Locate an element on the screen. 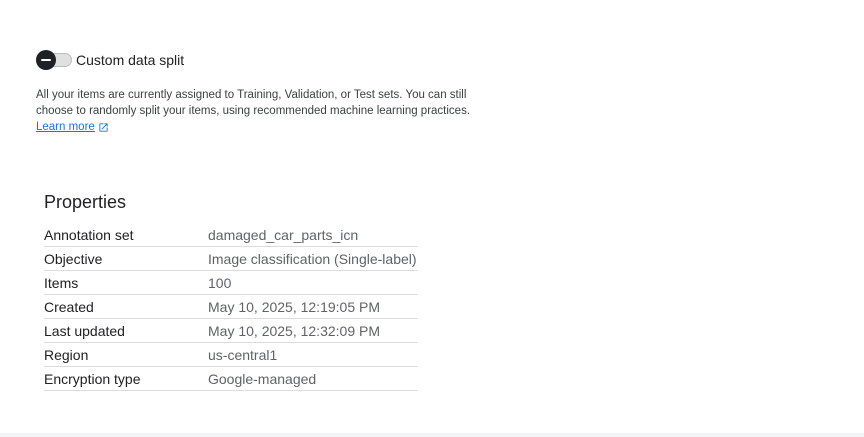 The height and width of the screenshot is (437, 864). table-row: Last updated May 10, 2025, 12:32:09 PM is located at coordinates (231, 330).